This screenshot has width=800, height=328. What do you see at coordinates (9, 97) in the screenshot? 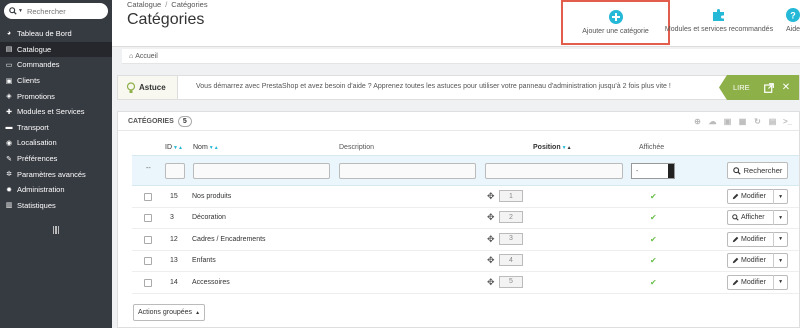
I see `megaphone-icon: ◈` at bounding box center [9, 97].